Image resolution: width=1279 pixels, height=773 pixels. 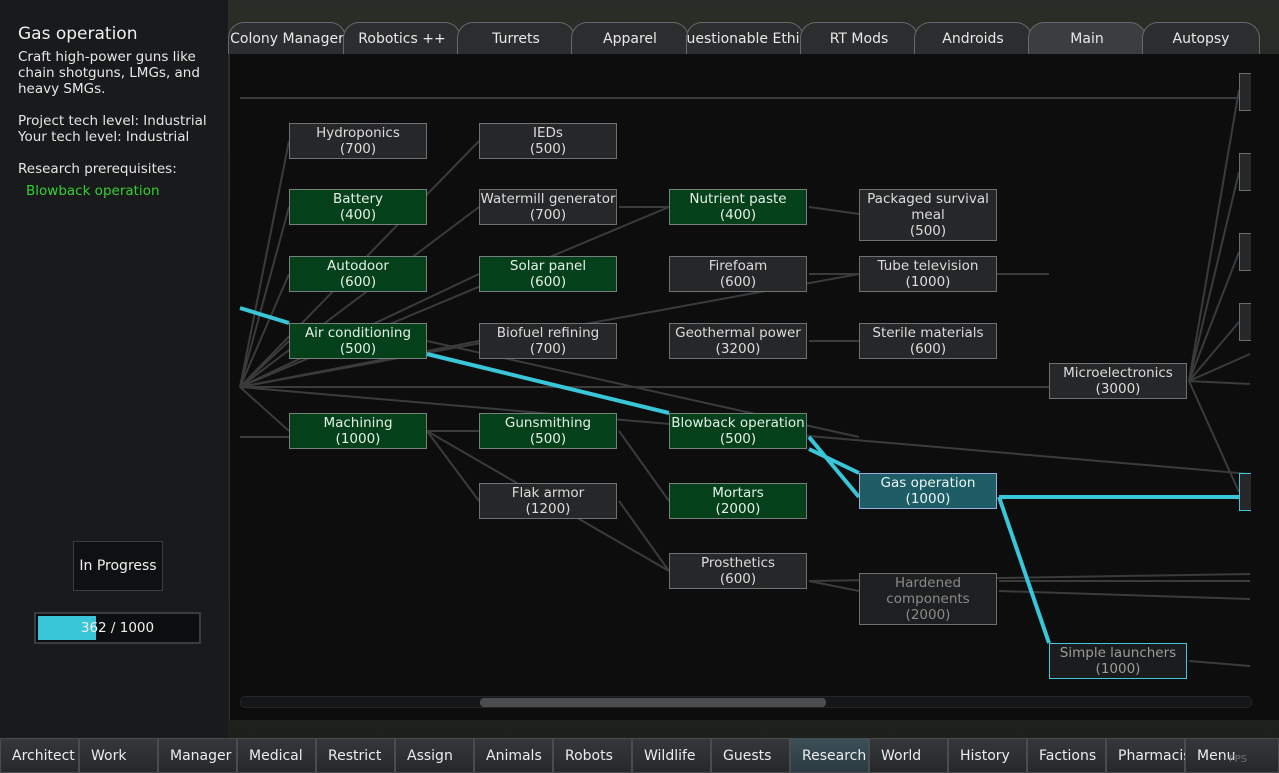 I want to click on research-node-flak: Flak armor (1200), so click(x=548, y=501).